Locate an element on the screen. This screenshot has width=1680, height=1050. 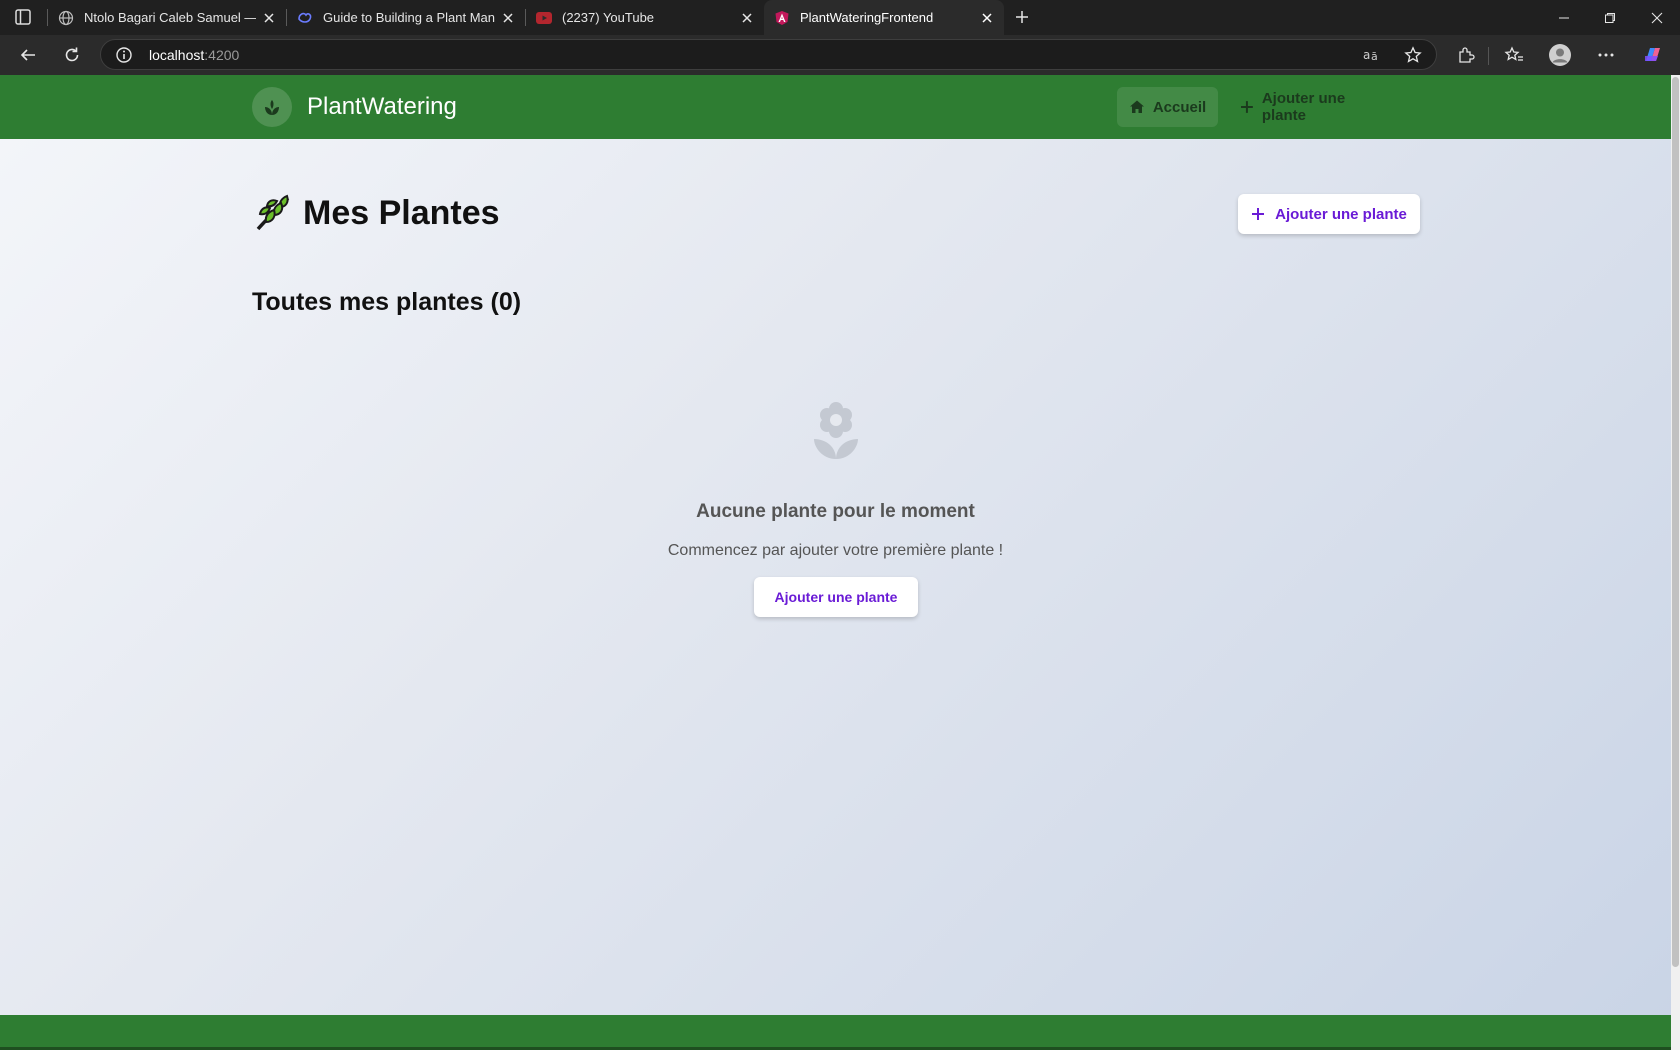
favorite-star-icon is located at coordinates (1413, 55).